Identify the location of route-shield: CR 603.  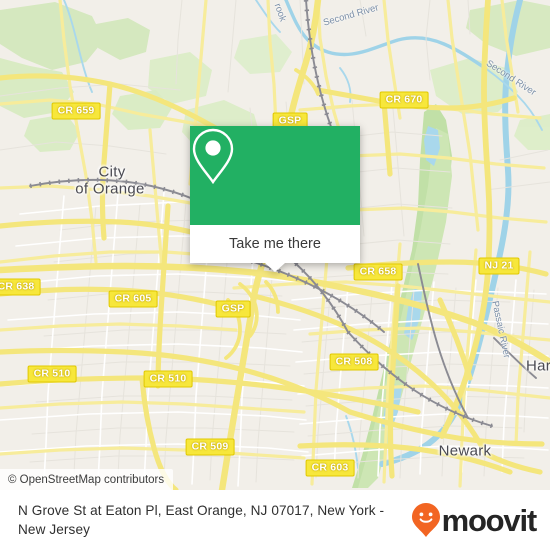
(330, 468).